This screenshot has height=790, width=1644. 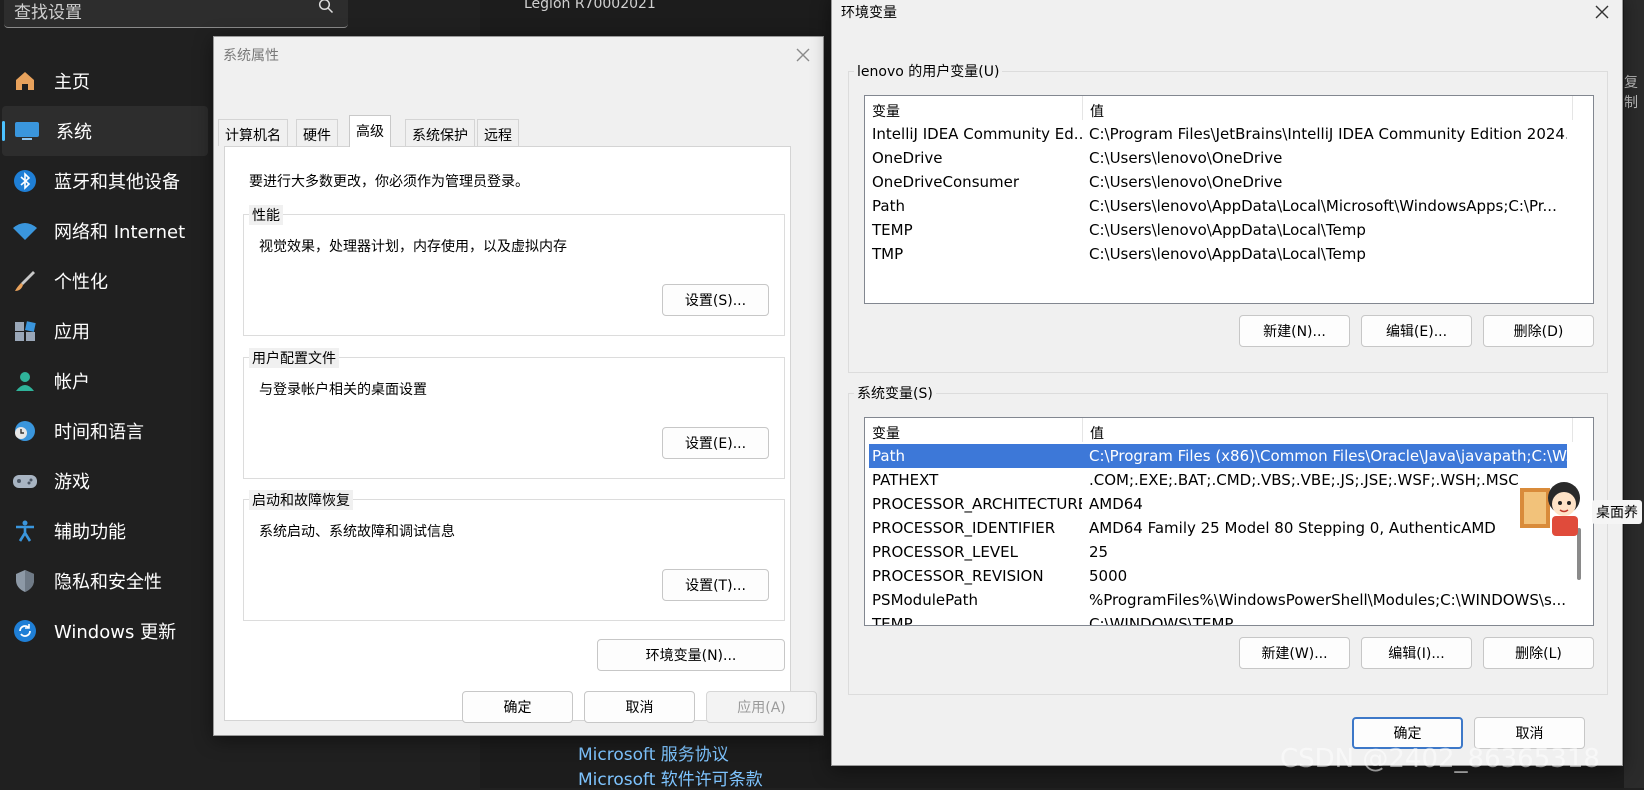 I want to click on table-row: OneDrive C:\Users\lenovo\OneDrive, so click(x=1218, y=158).